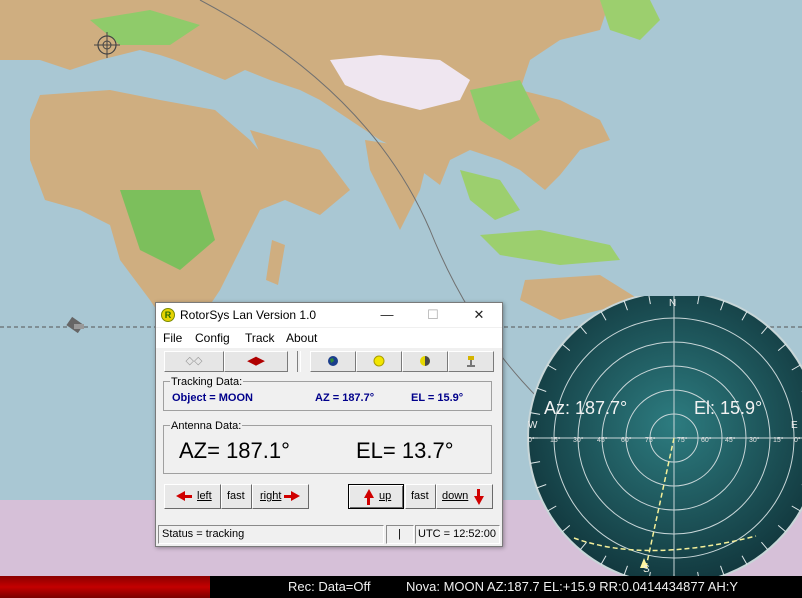 The width and height of the screenshot is (802, 598). What do you see at coordinates (188, 496) in the screenshot?
I see `left-arrow-stem` at bounding box center [188, 496].